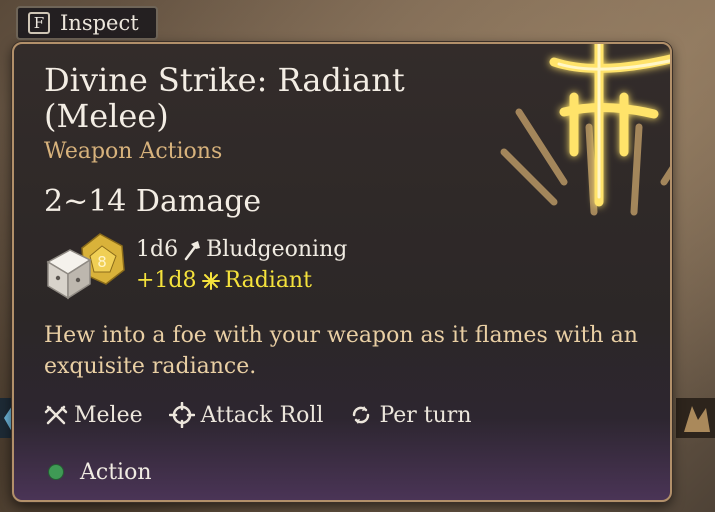 The image size is (715, 512). I want to click on inspect-prompt: F Inspect, so click(87, 23).